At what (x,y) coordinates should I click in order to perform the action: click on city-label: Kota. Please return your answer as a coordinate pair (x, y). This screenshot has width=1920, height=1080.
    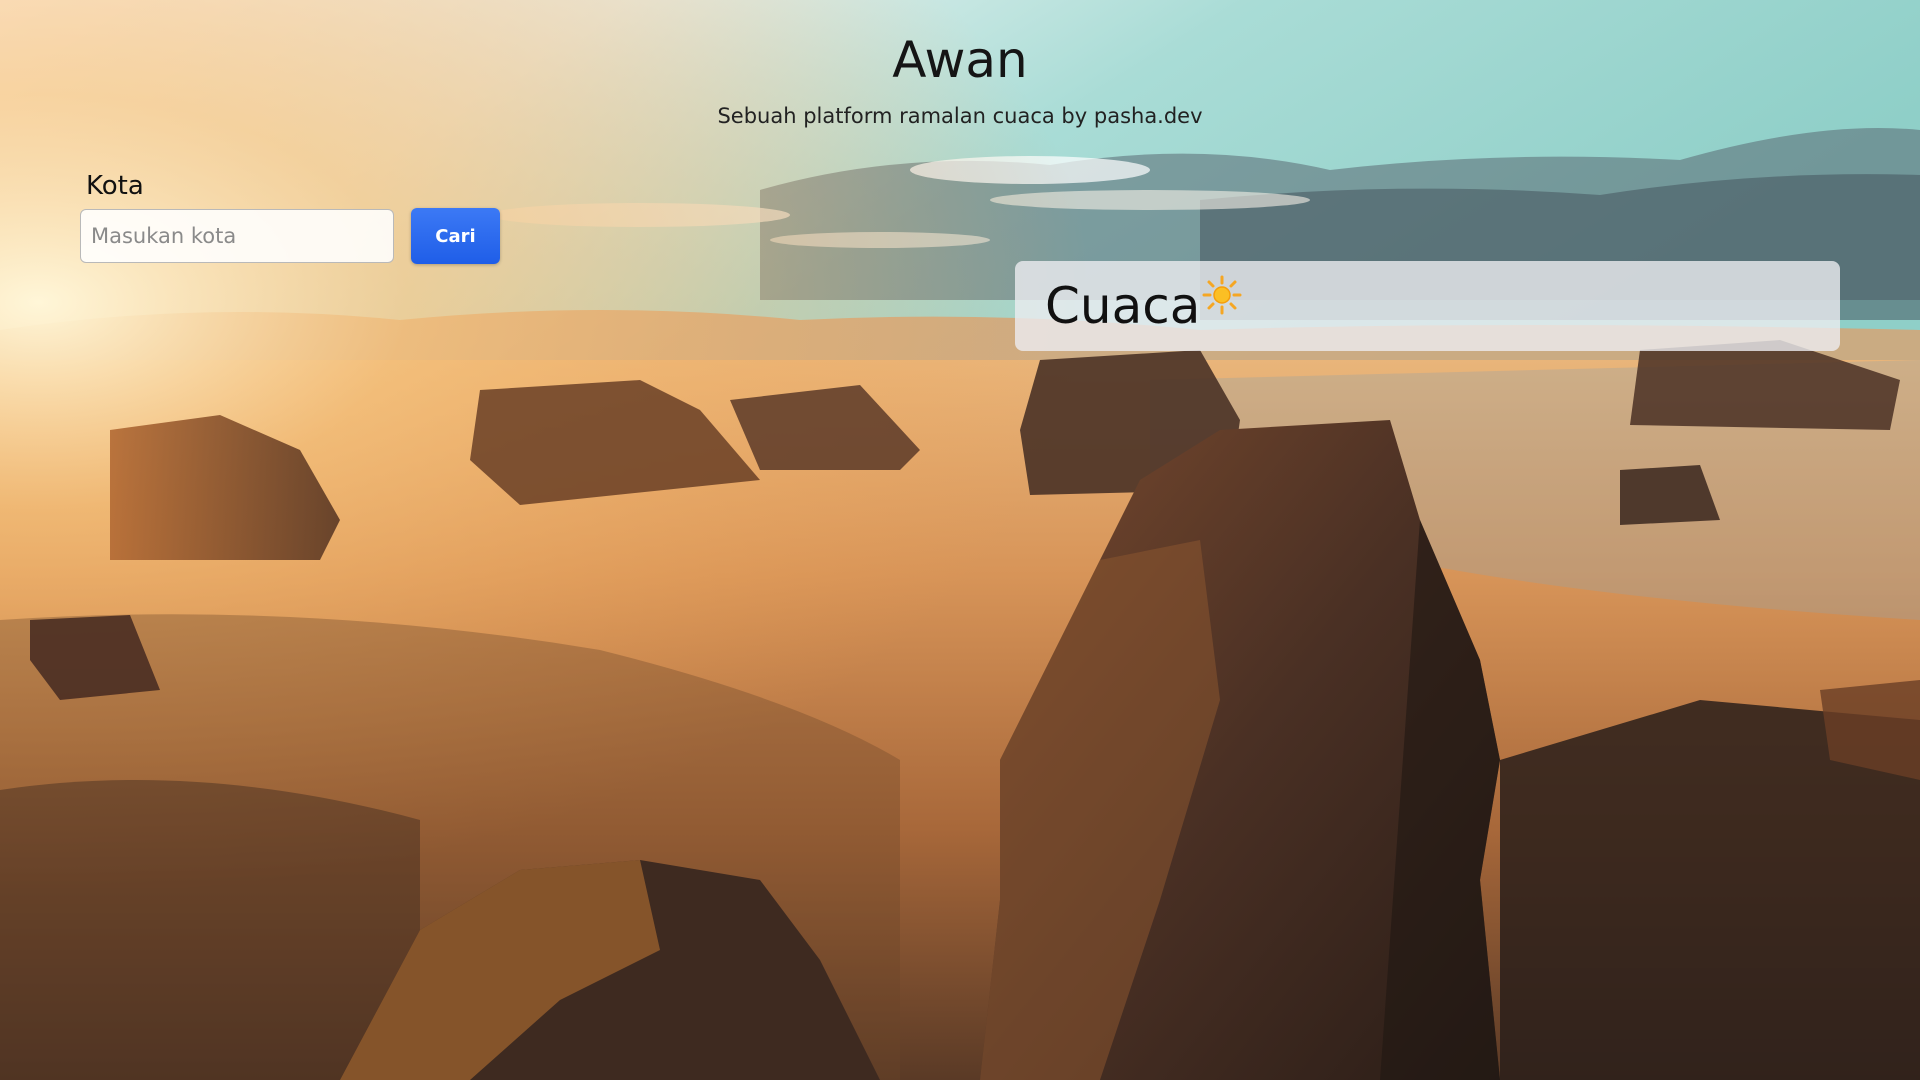
    Looking at the image, I should click on (115, 186).